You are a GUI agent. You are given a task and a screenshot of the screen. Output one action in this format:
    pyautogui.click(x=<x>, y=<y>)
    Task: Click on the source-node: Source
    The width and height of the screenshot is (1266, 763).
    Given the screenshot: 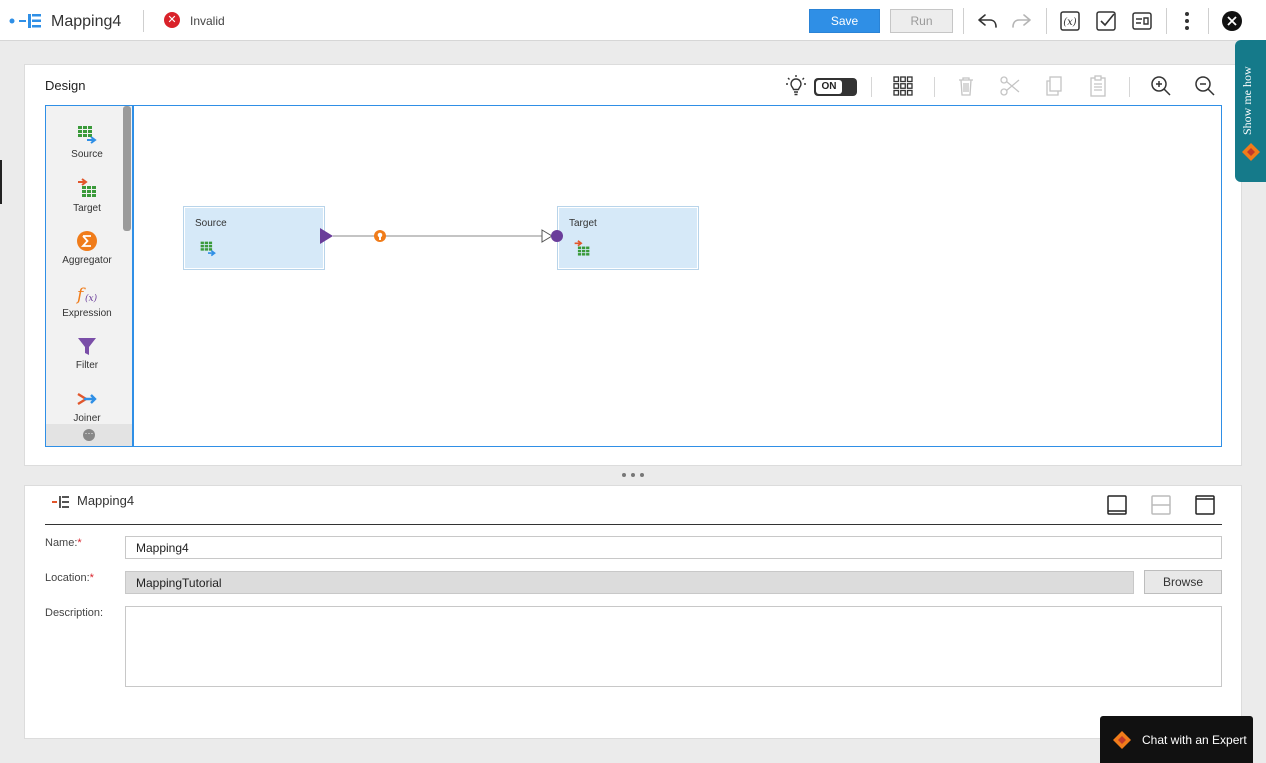 What is the action you would take?
    pyautogui.click(x=254, y=238)
    